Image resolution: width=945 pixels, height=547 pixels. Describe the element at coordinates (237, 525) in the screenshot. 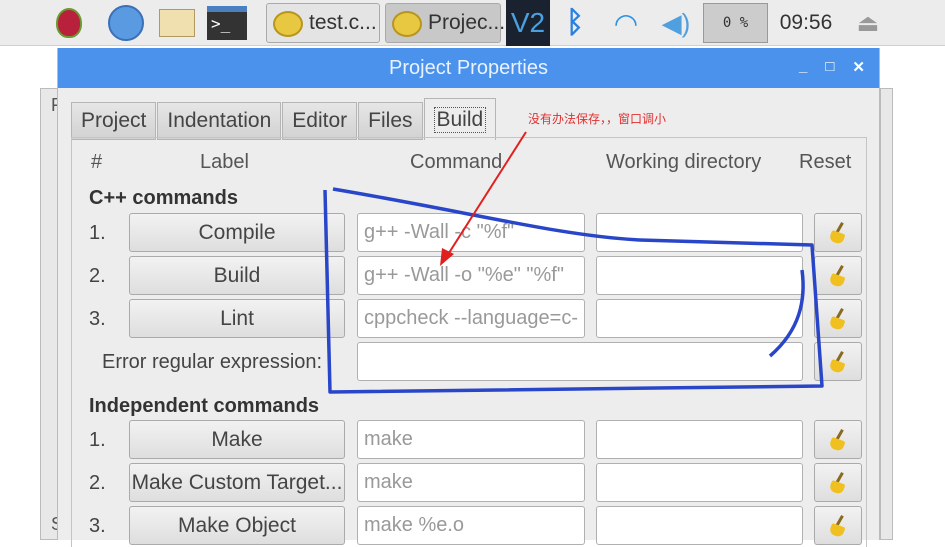

I see `command-label-button: Make Object` at that location.